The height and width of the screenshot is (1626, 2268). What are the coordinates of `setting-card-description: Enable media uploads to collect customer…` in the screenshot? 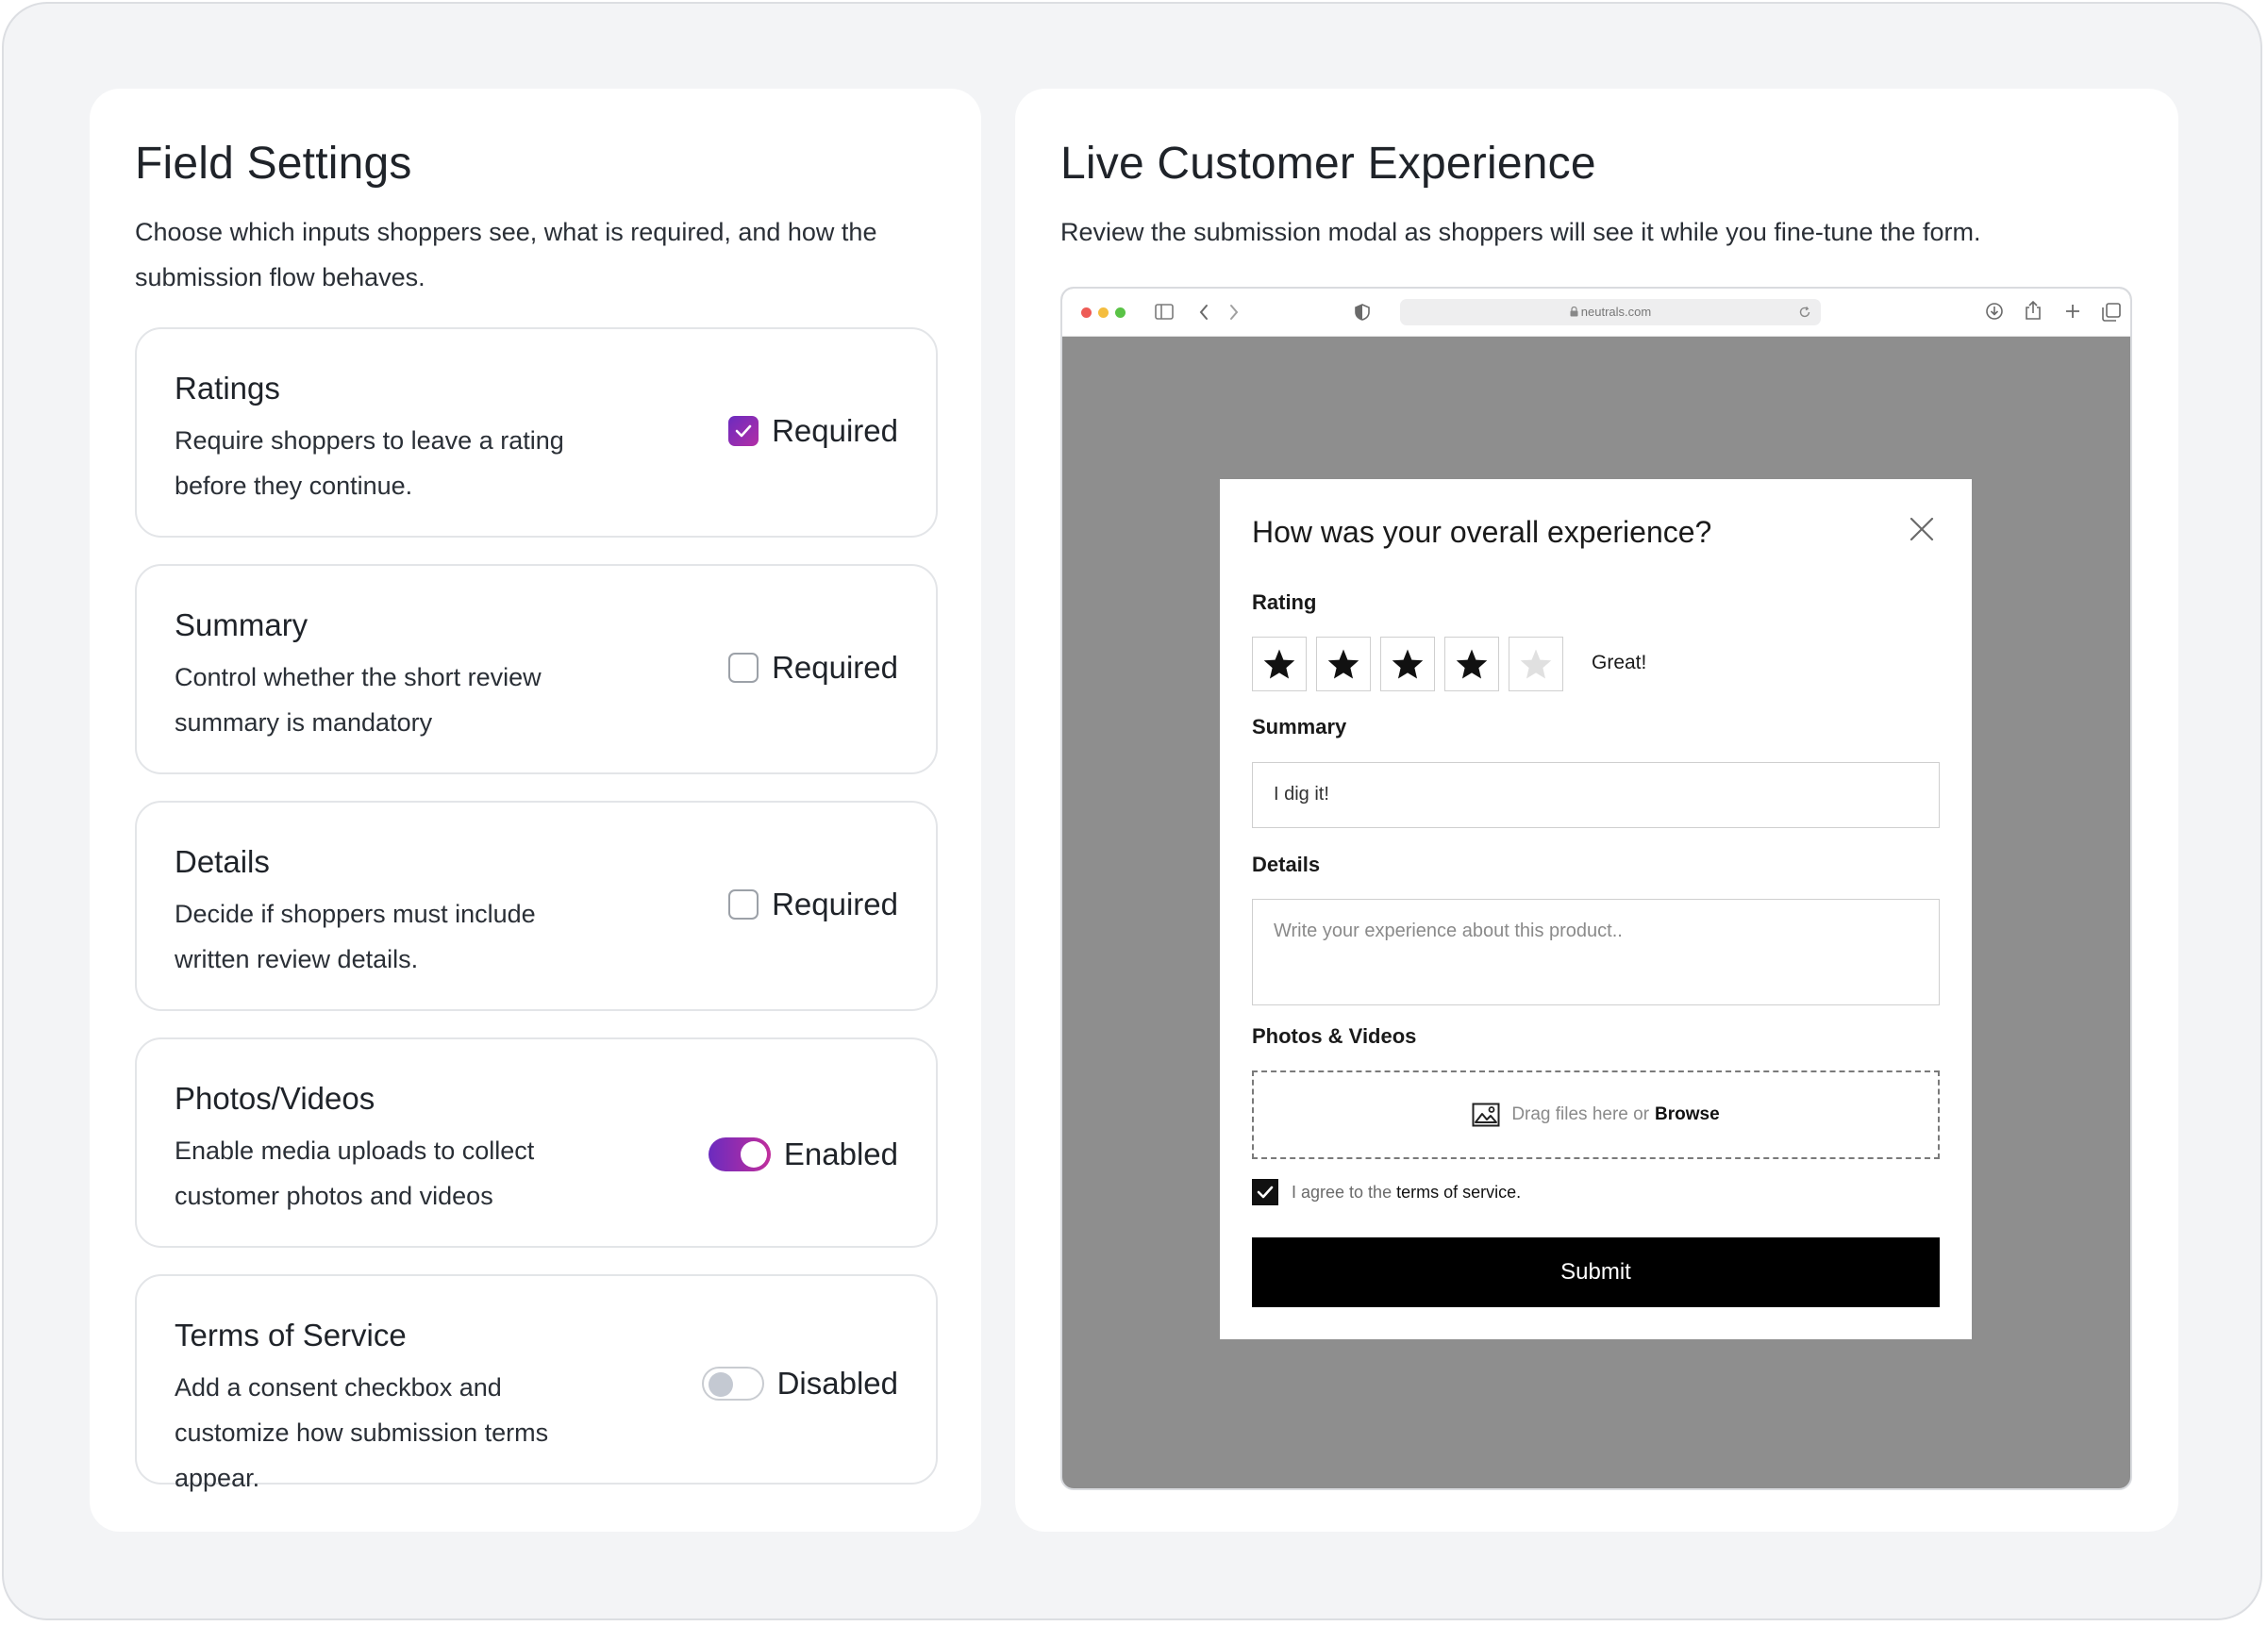 It's located at (355, 1173).